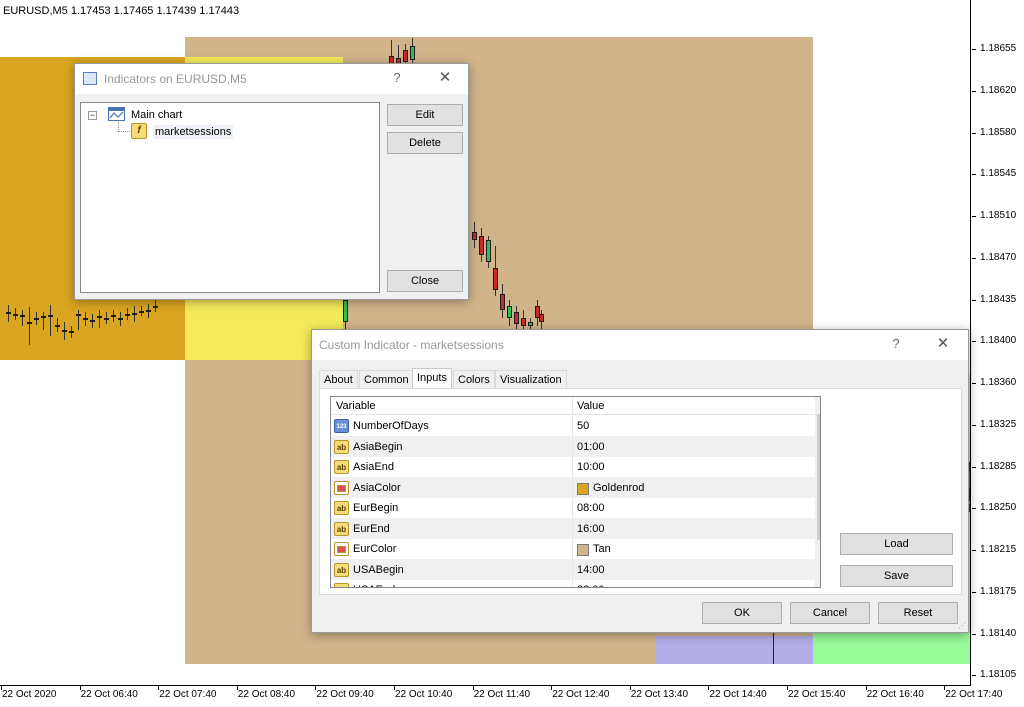 The image size is (1024, 707). What do you see at coordinates (974, 694) in the screenshot?
I see `time-label: 22 Oct 17:40` at bounding box center [974, 694].